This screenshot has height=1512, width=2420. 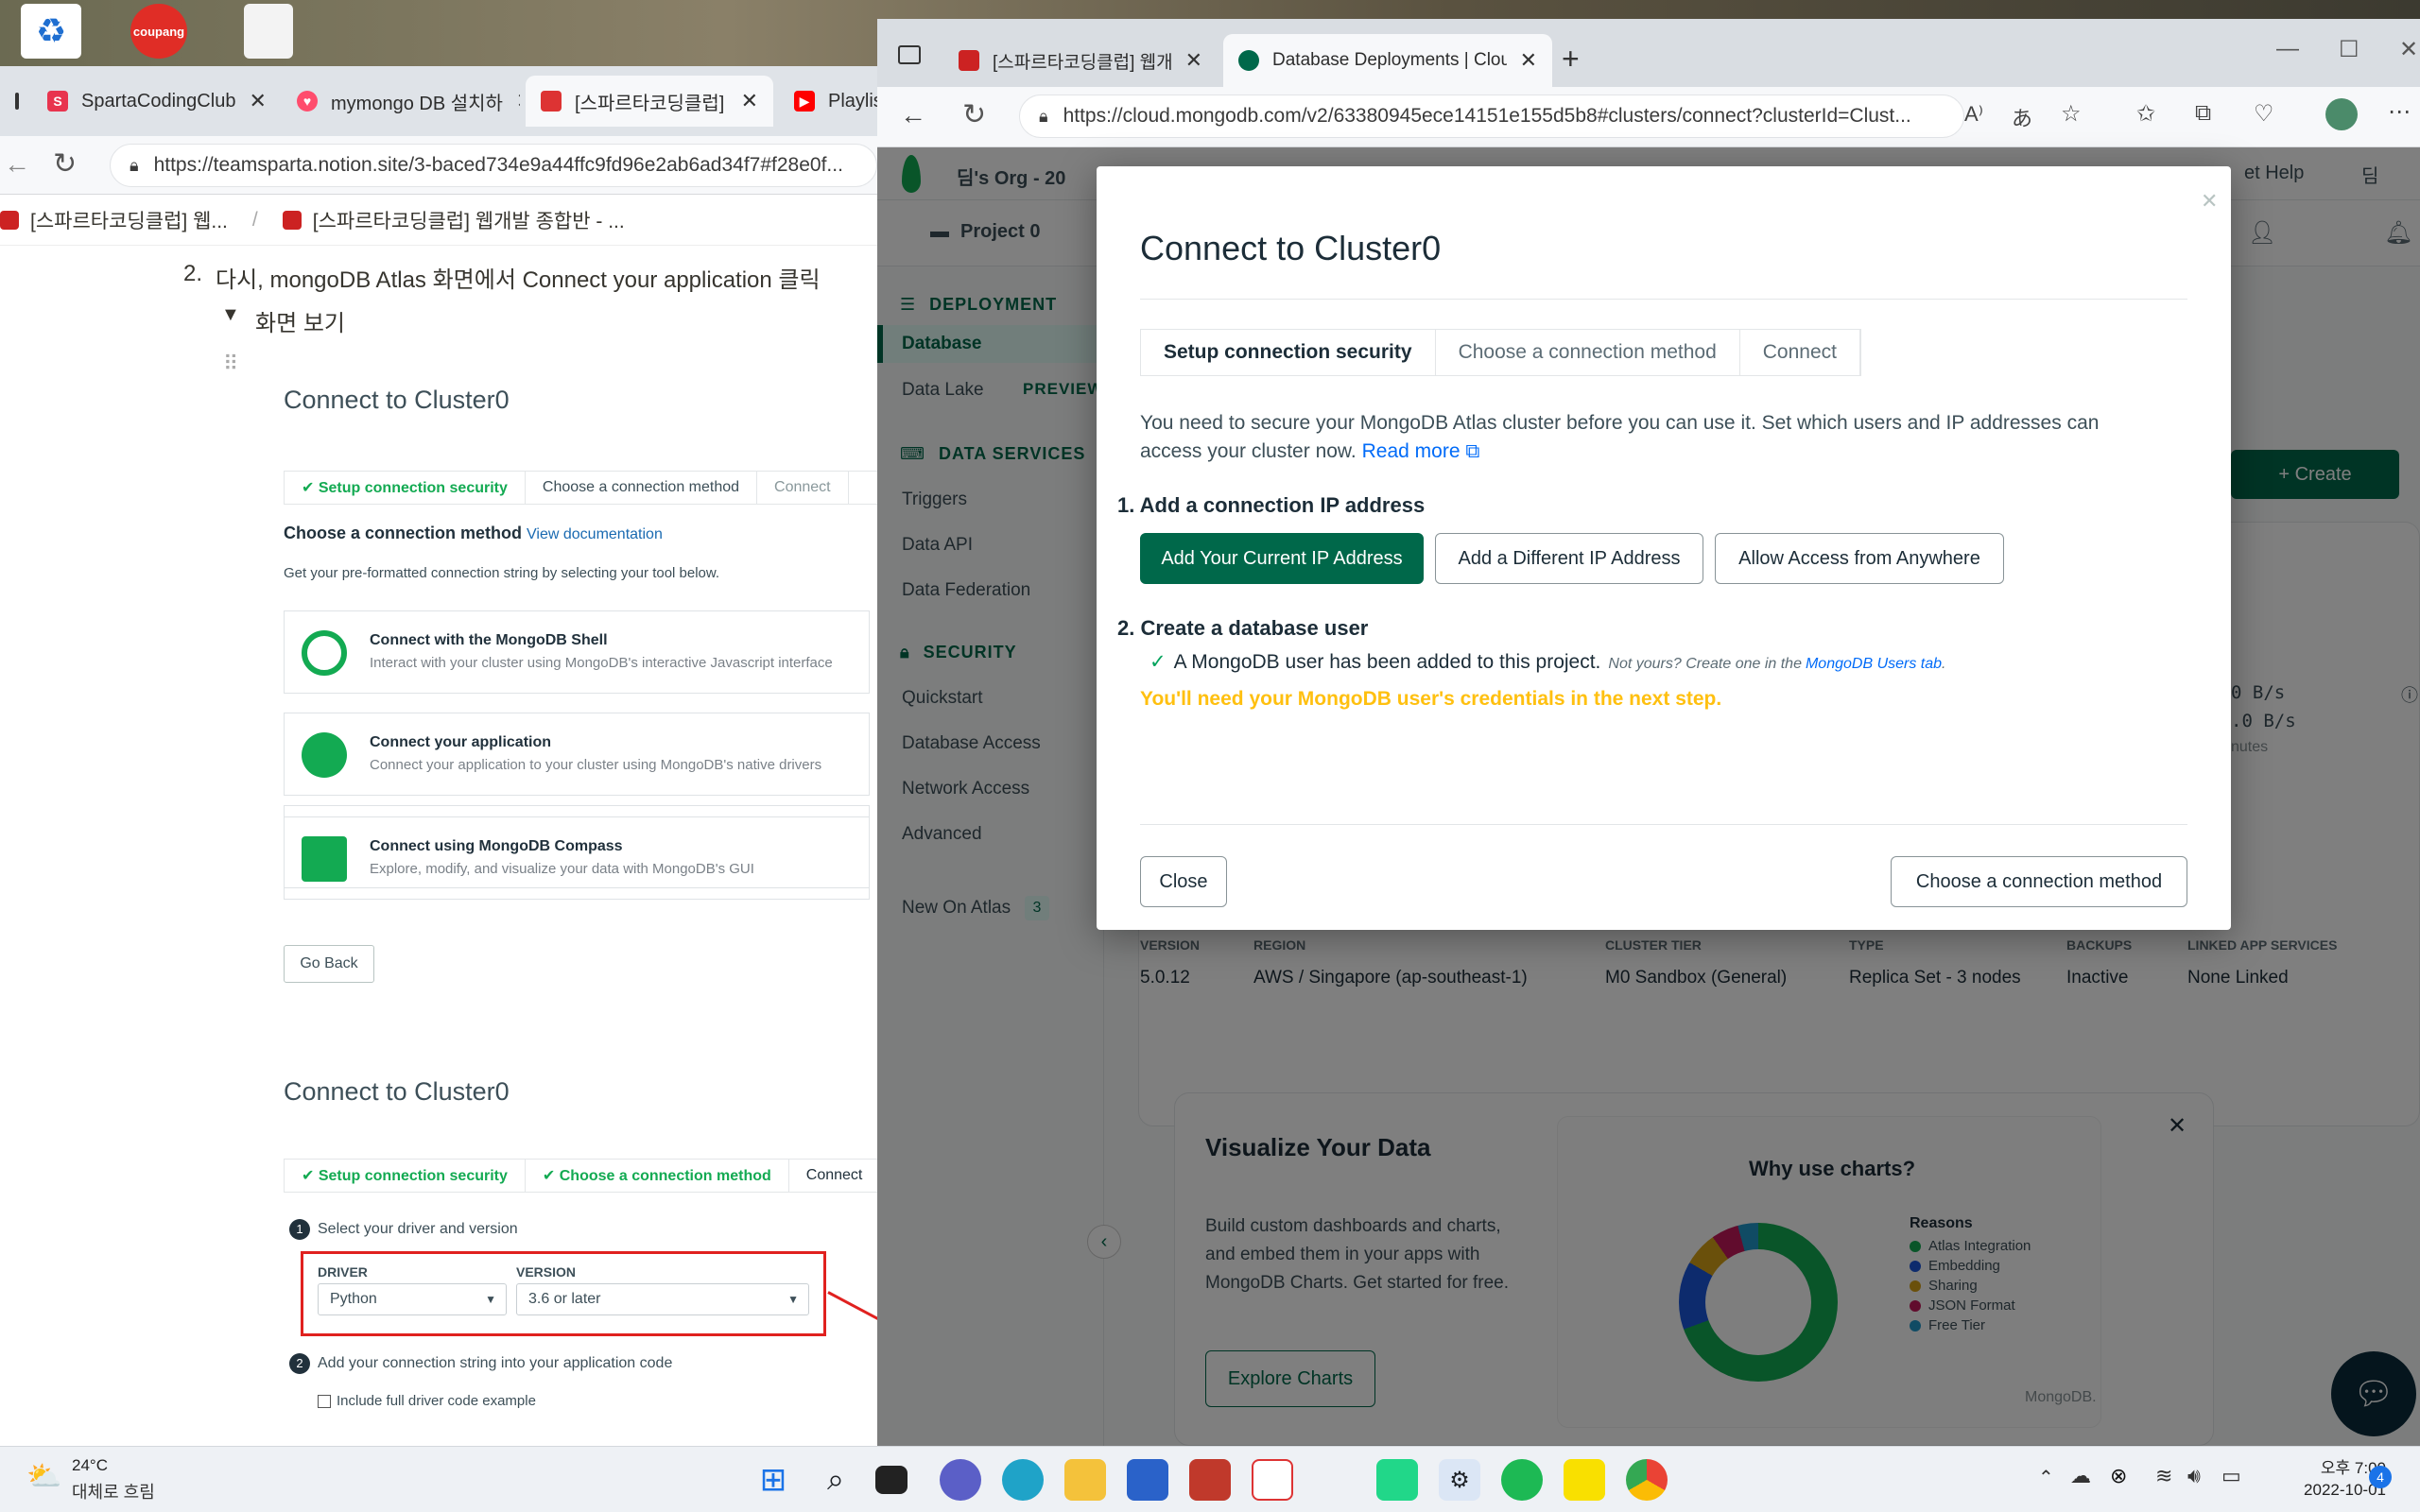 I want to click on version-select: 3.6 or later ▼, so click(x=662, y=1299).